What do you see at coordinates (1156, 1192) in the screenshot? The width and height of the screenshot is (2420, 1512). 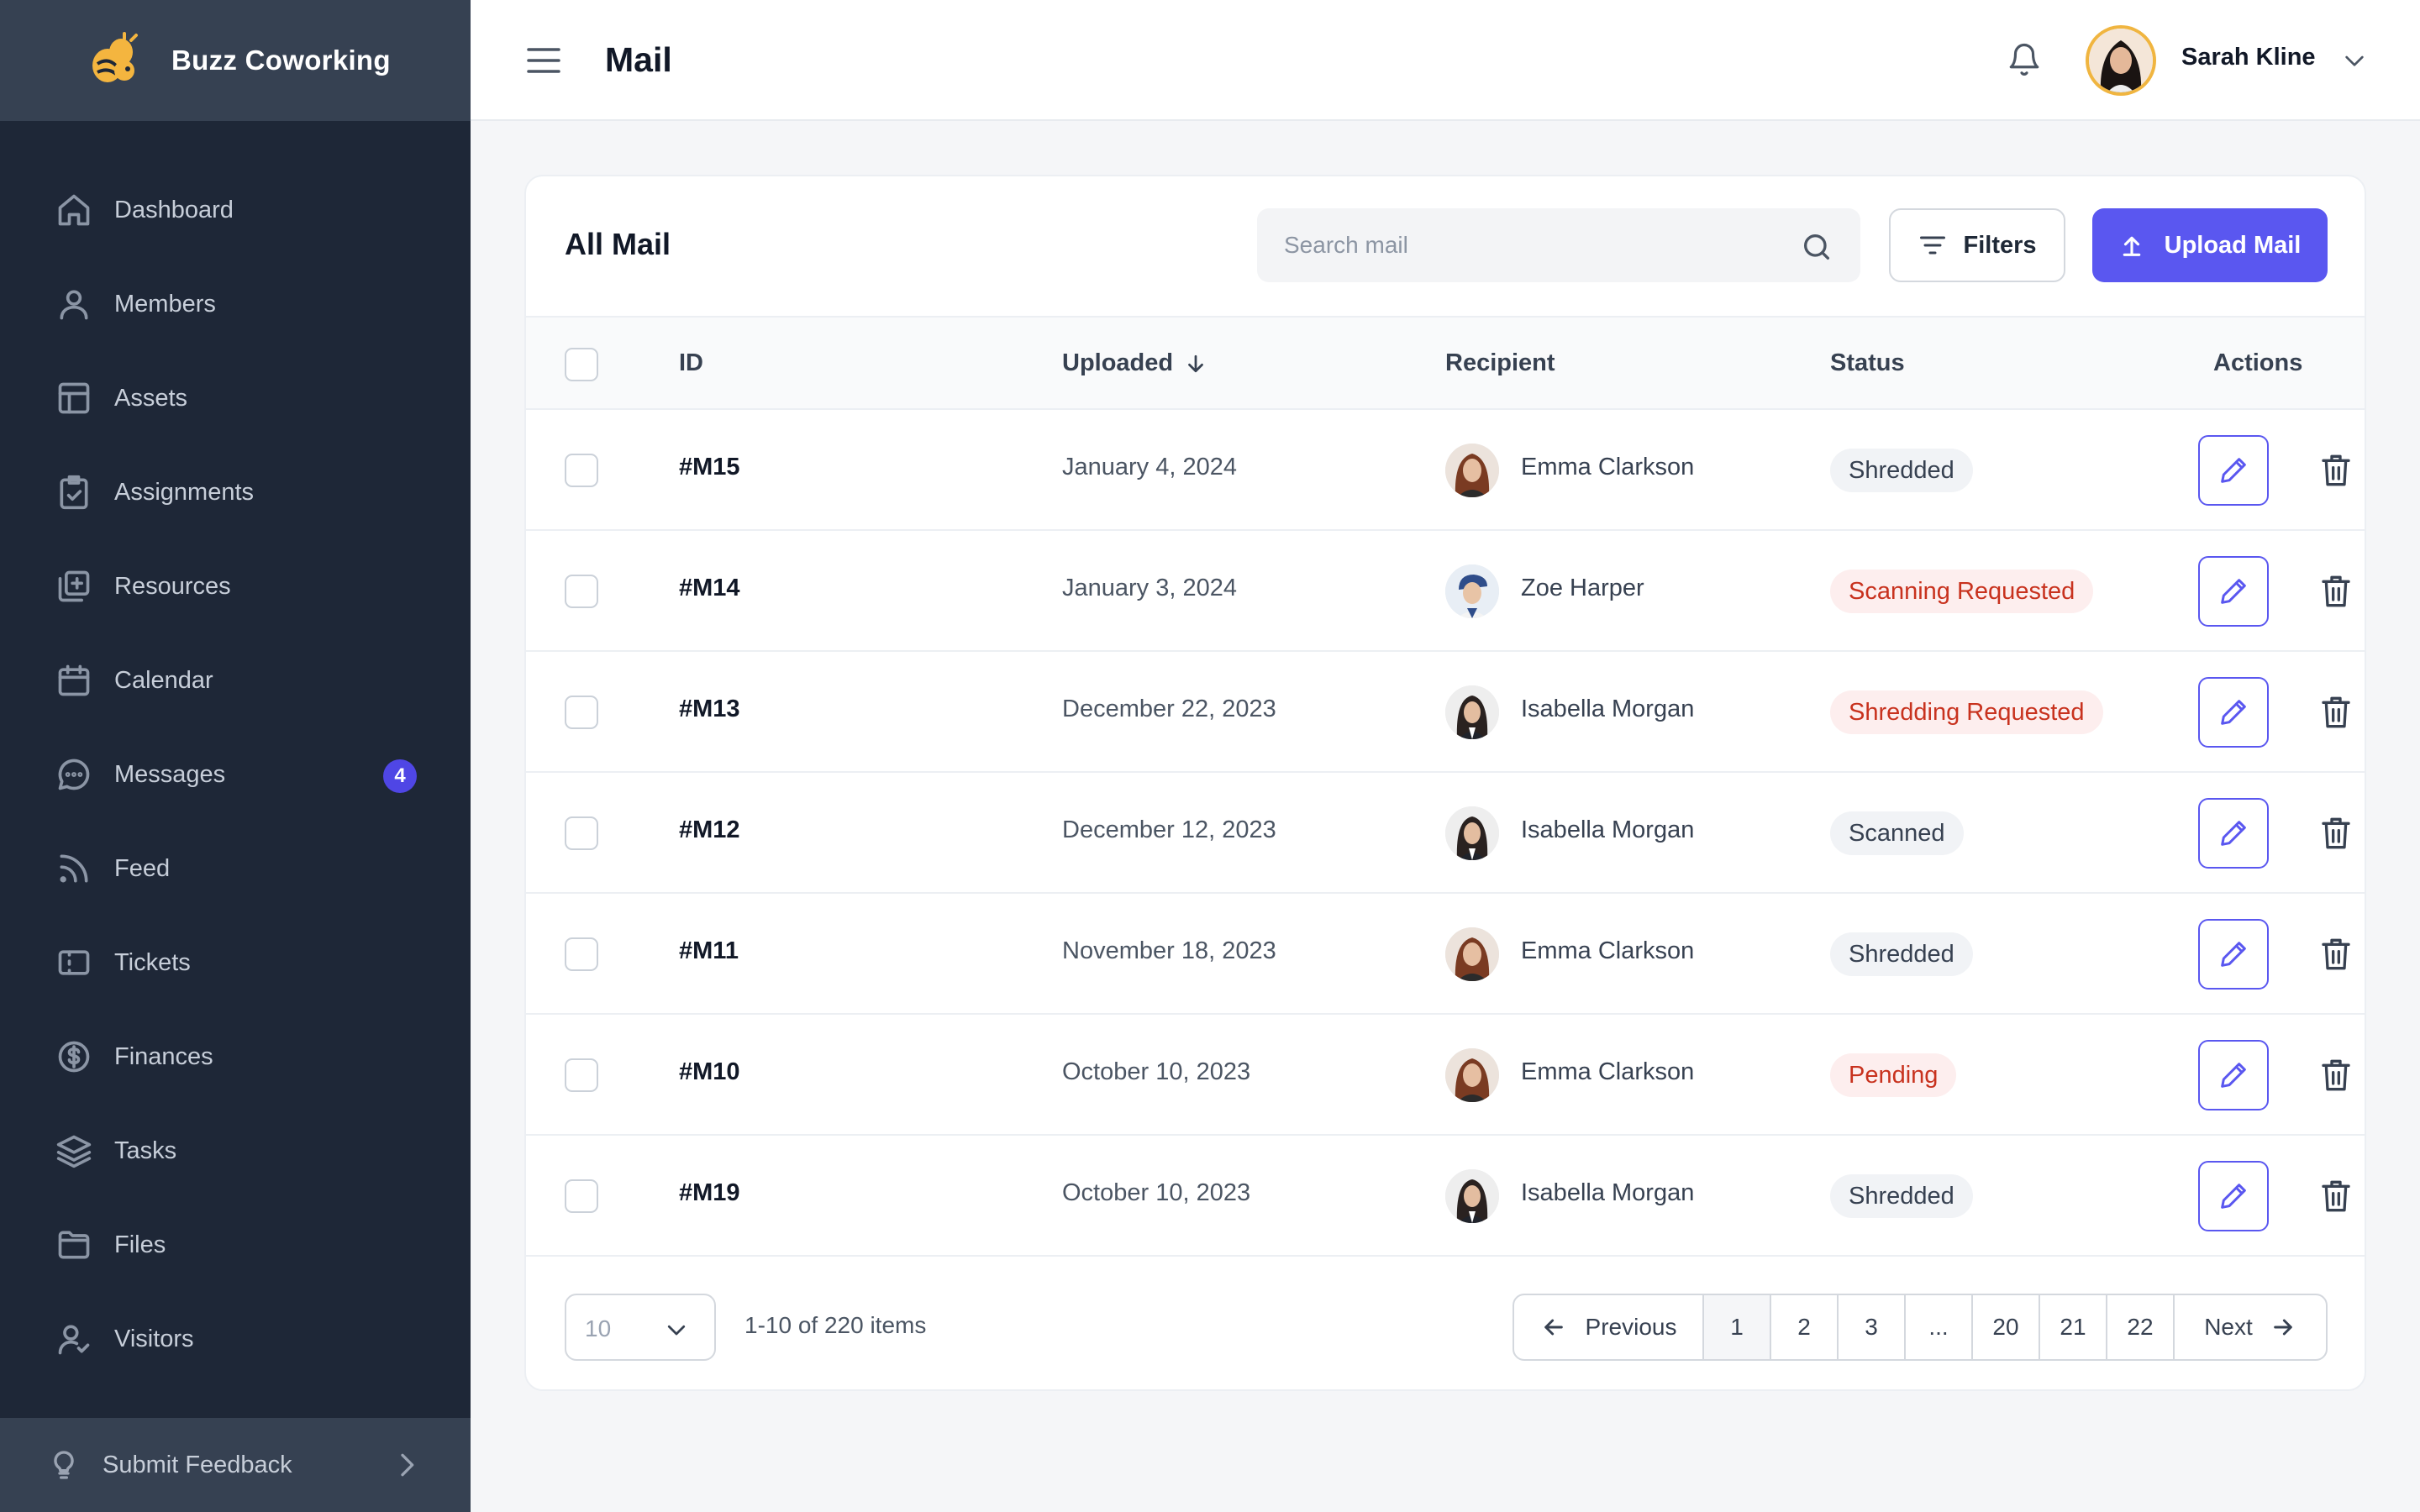 I see `uploaded-date: October 10, 2023` at bounding box center [1156, 1192].